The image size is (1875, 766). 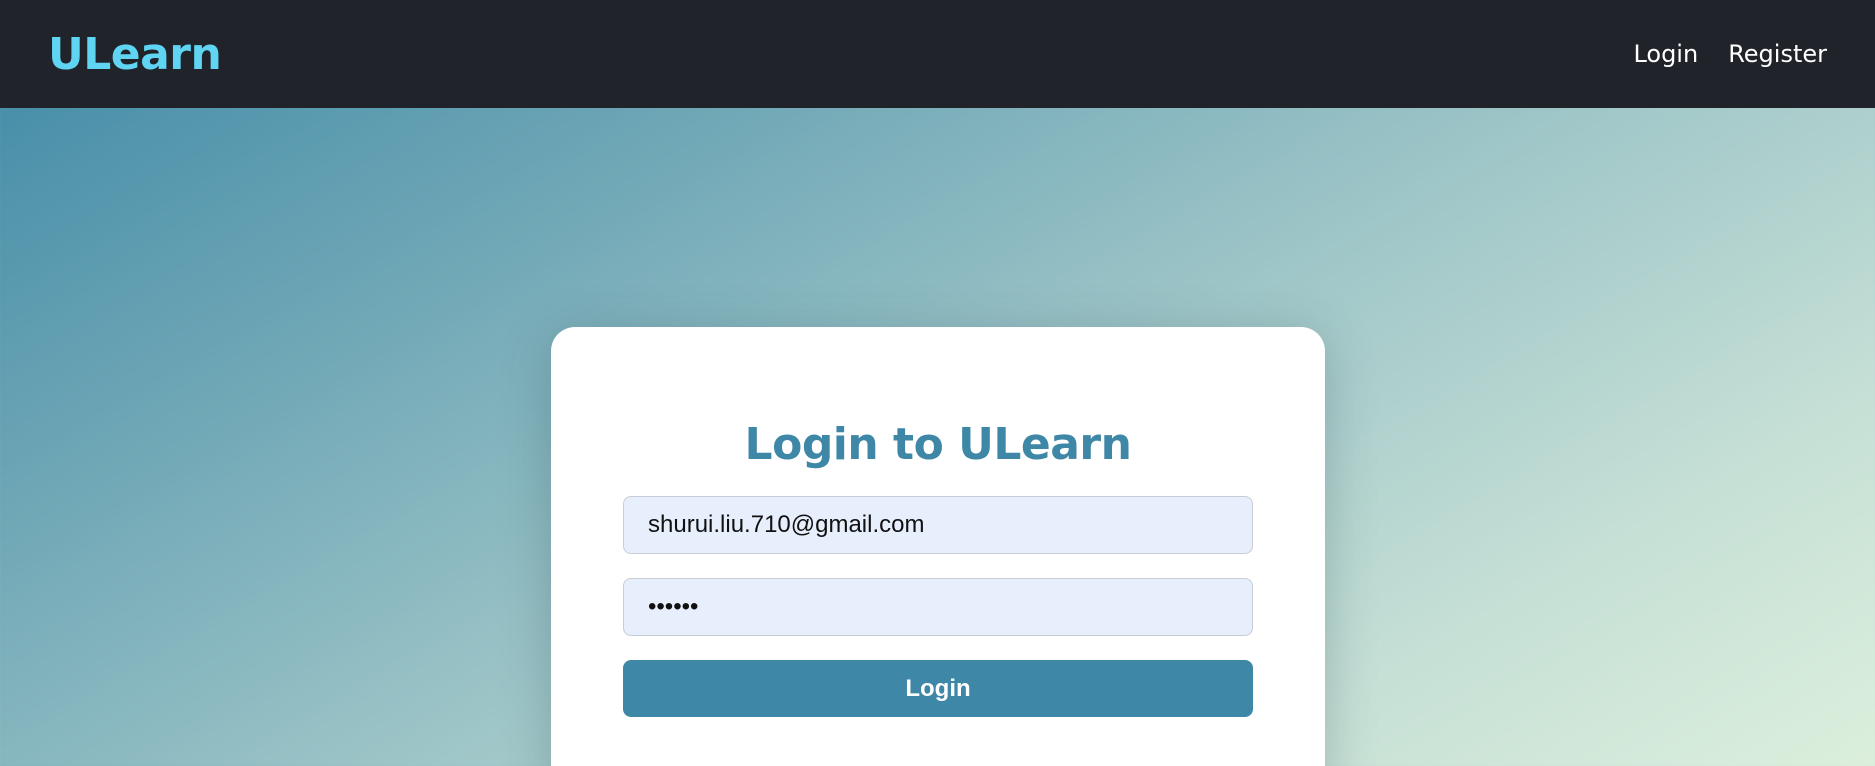 I want to click on password-field, so click(x=938, y=607).